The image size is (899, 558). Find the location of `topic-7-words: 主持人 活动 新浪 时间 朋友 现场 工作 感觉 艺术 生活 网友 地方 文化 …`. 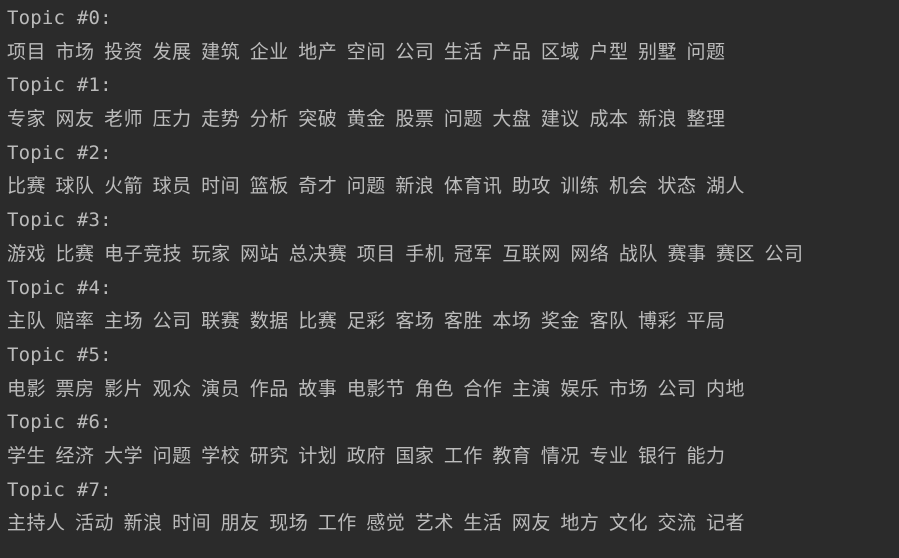

topic-7-words: 主持人 活动 新浪 时间 朋友 现场 工作 感觉 艺术 生活 网友 地方 文化 … is located at coordinates (376, 523).